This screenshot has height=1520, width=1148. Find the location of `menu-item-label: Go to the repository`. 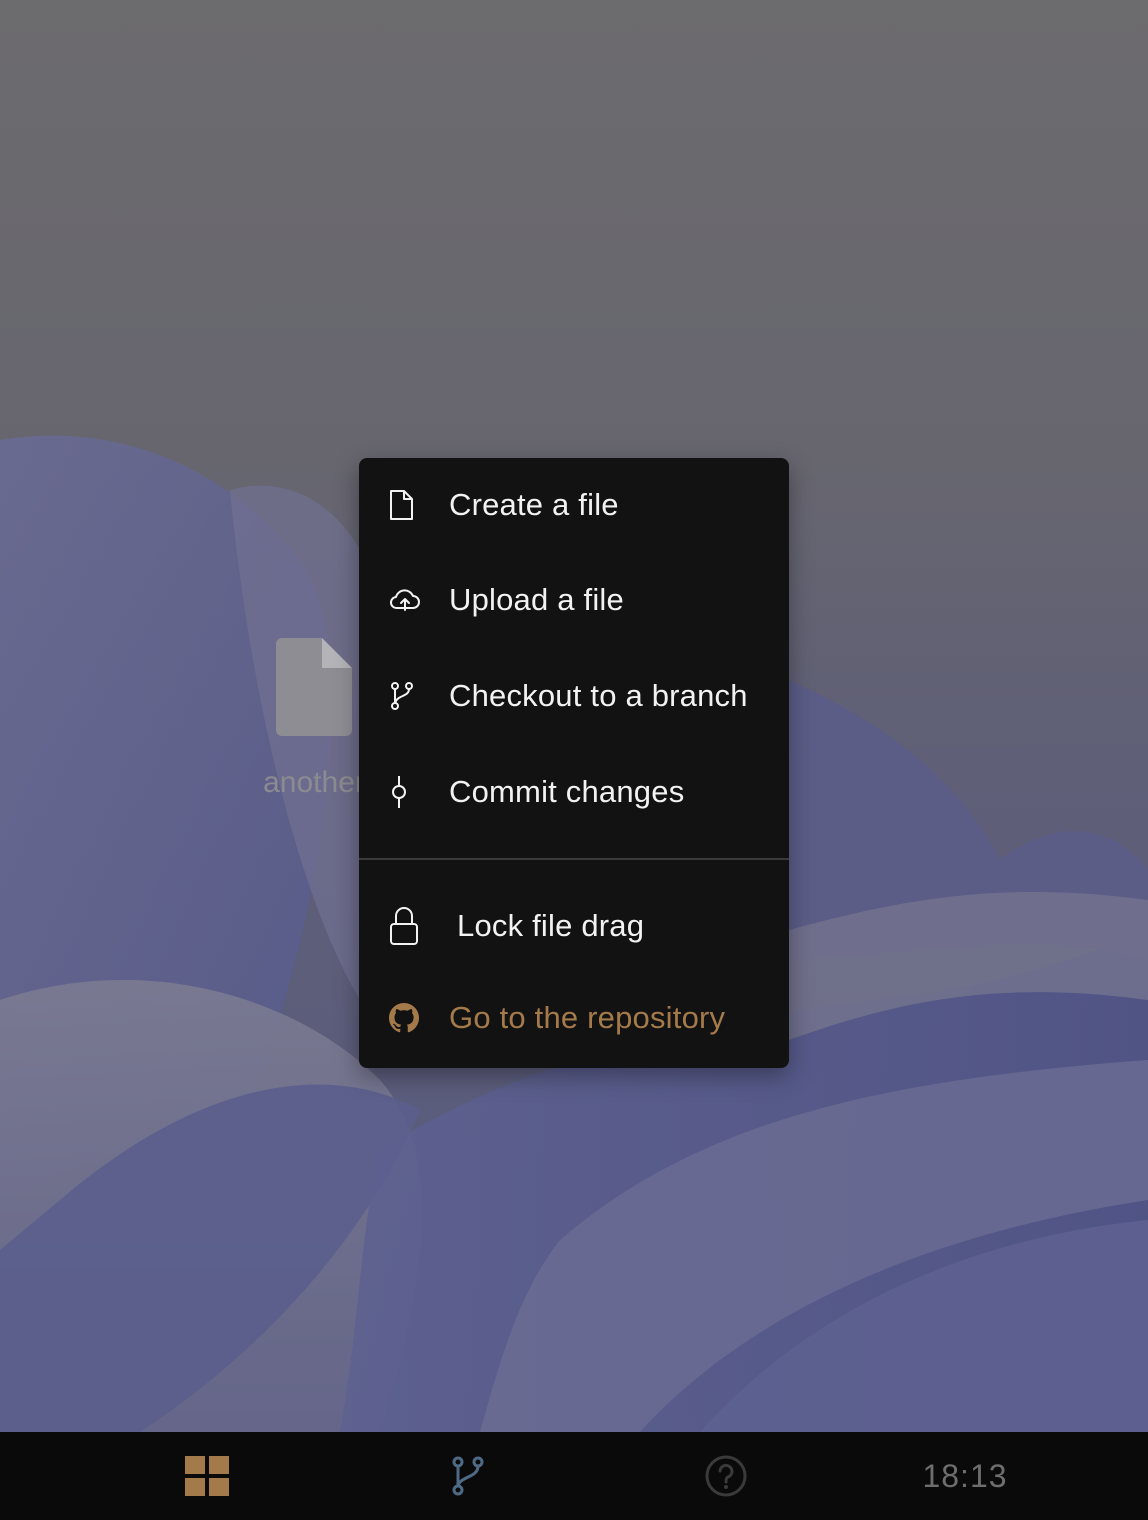

menu-item-label: Go to the repository is located at coordinates (587, 1017).